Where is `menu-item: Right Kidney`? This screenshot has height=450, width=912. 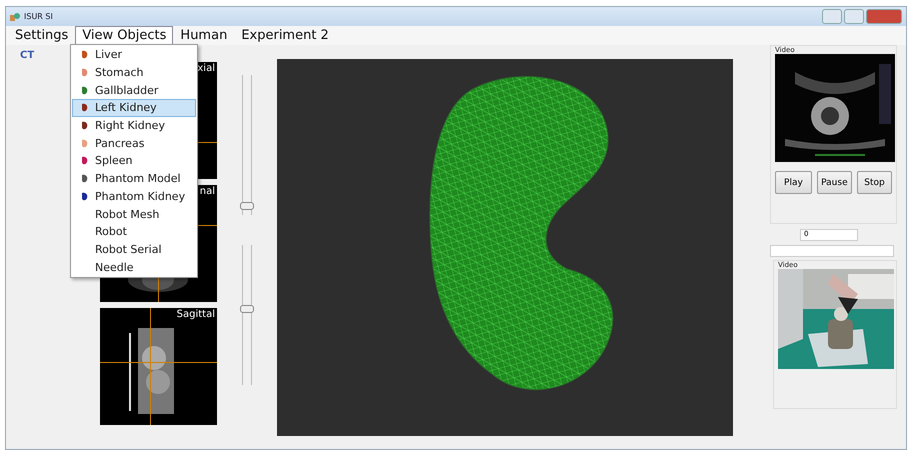
menu-item: Right Kidney is located at coordinates (134, 125).